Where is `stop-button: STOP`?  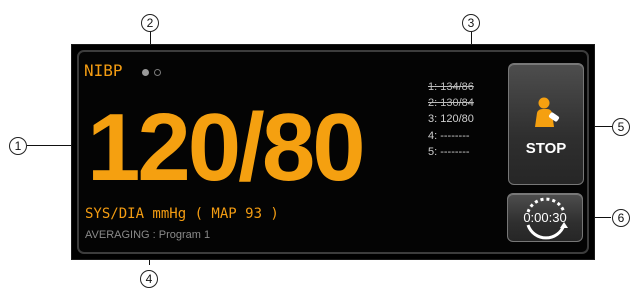
stop-button: STOP is located at coordinates (546, 124).